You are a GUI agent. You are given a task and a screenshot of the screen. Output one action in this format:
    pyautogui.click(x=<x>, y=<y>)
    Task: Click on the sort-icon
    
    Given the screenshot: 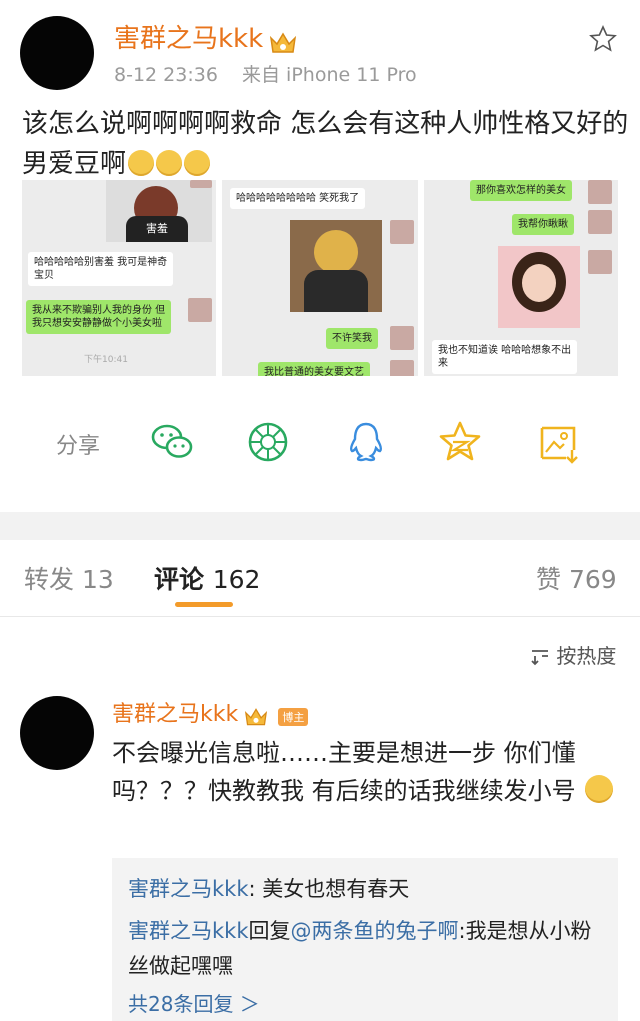 What is the action you would take?
    pyautogui.click(x=539, y=658)
    